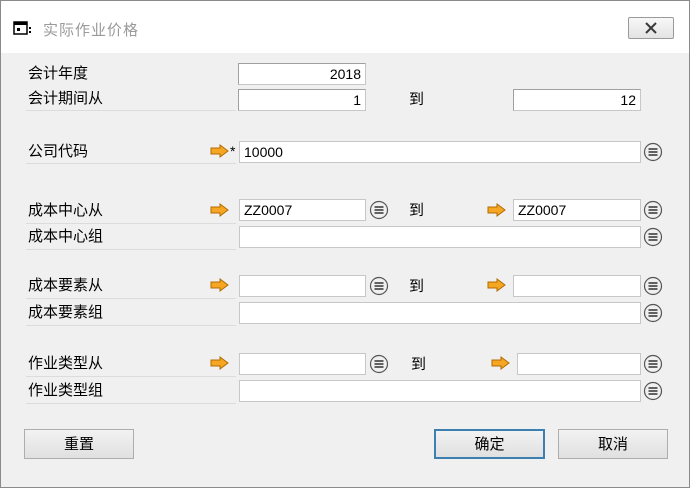 Image resolution: width=690 pixels, height=488 pixels. Describe the element at coordinates (489, 444) in the screenshot. I see `ok-button: 确定` at that location.